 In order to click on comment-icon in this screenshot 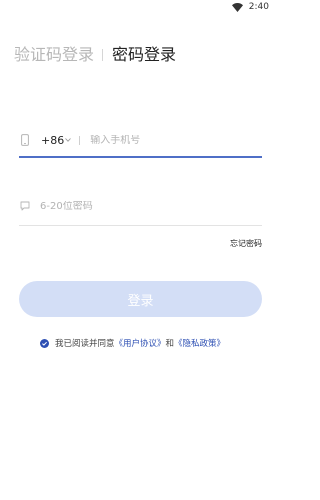, I will do `click(25, 206)`.